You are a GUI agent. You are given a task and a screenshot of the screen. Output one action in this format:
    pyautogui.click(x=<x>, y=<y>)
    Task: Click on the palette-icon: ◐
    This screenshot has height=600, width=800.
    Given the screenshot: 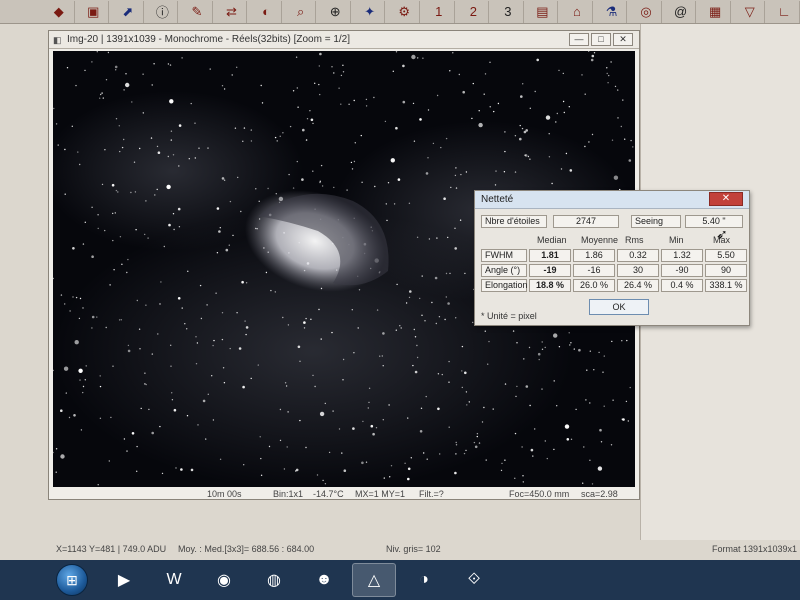 What is the action you would take?
    pyautogui.click(x=266, y=11)
    